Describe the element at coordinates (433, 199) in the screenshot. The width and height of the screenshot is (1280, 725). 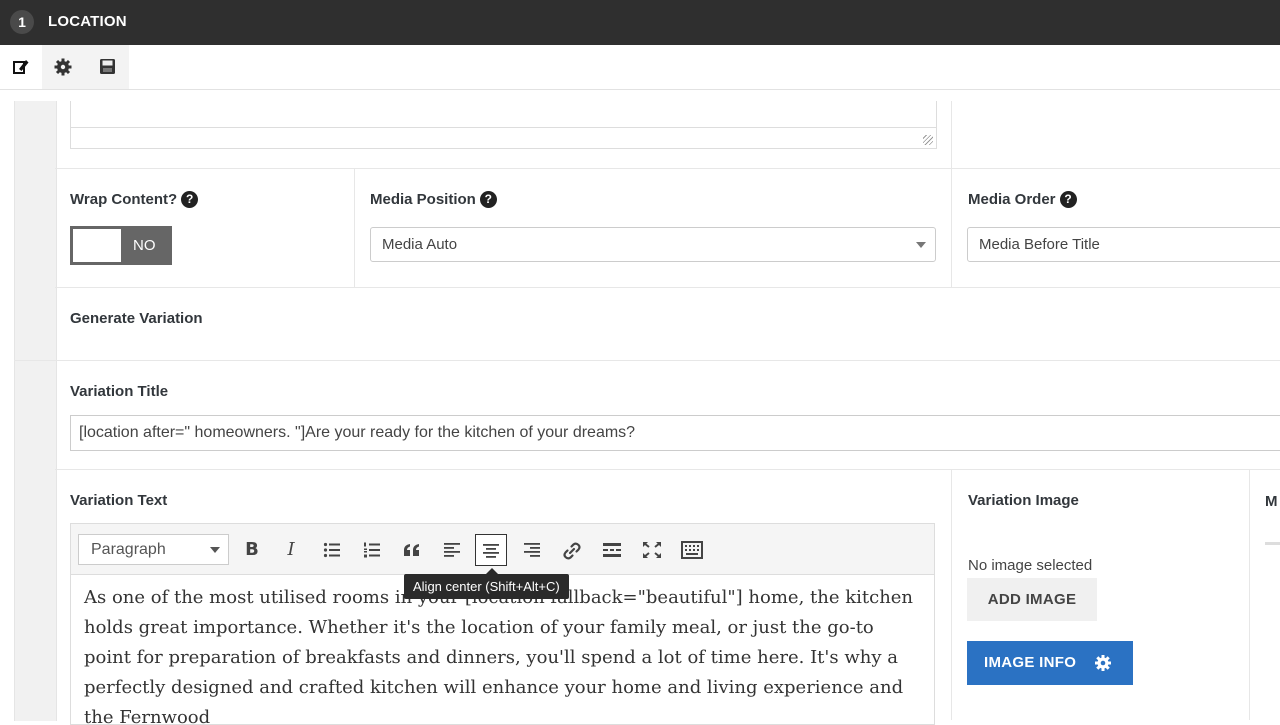
I see `media-position-label: Media Position?` at that location.